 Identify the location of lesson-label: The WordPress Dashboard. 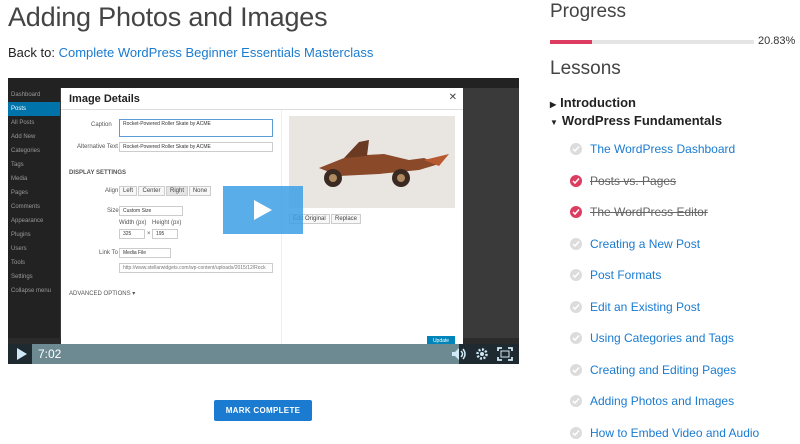
(663, 149).